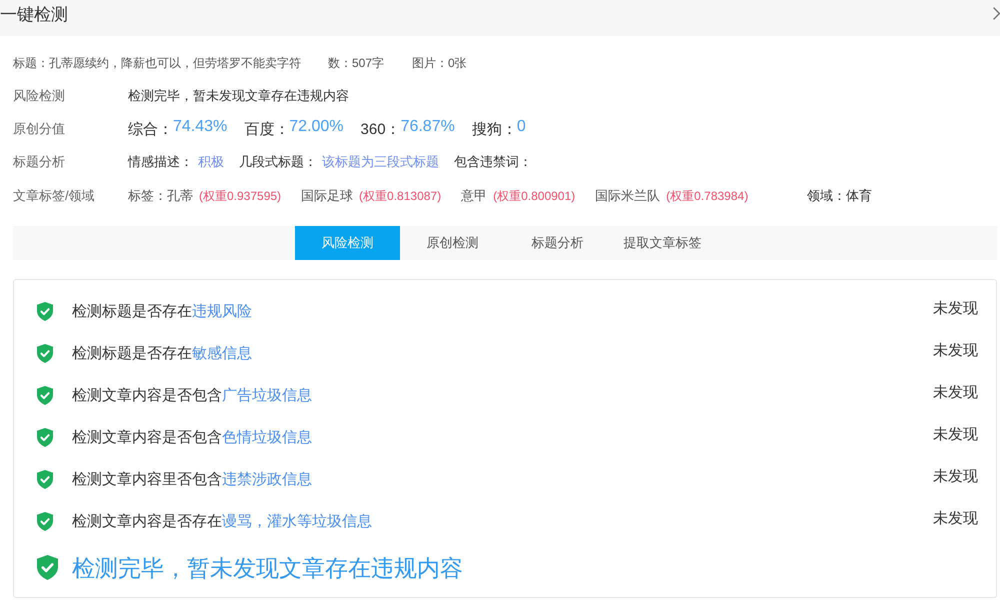 Image resolution: width=1000 pixels, height=611 pixels. What do you see at coordinates (278, 162) in the screenshot?
I see `field-label: 几段式标题：` at bounding box center [278, 162].